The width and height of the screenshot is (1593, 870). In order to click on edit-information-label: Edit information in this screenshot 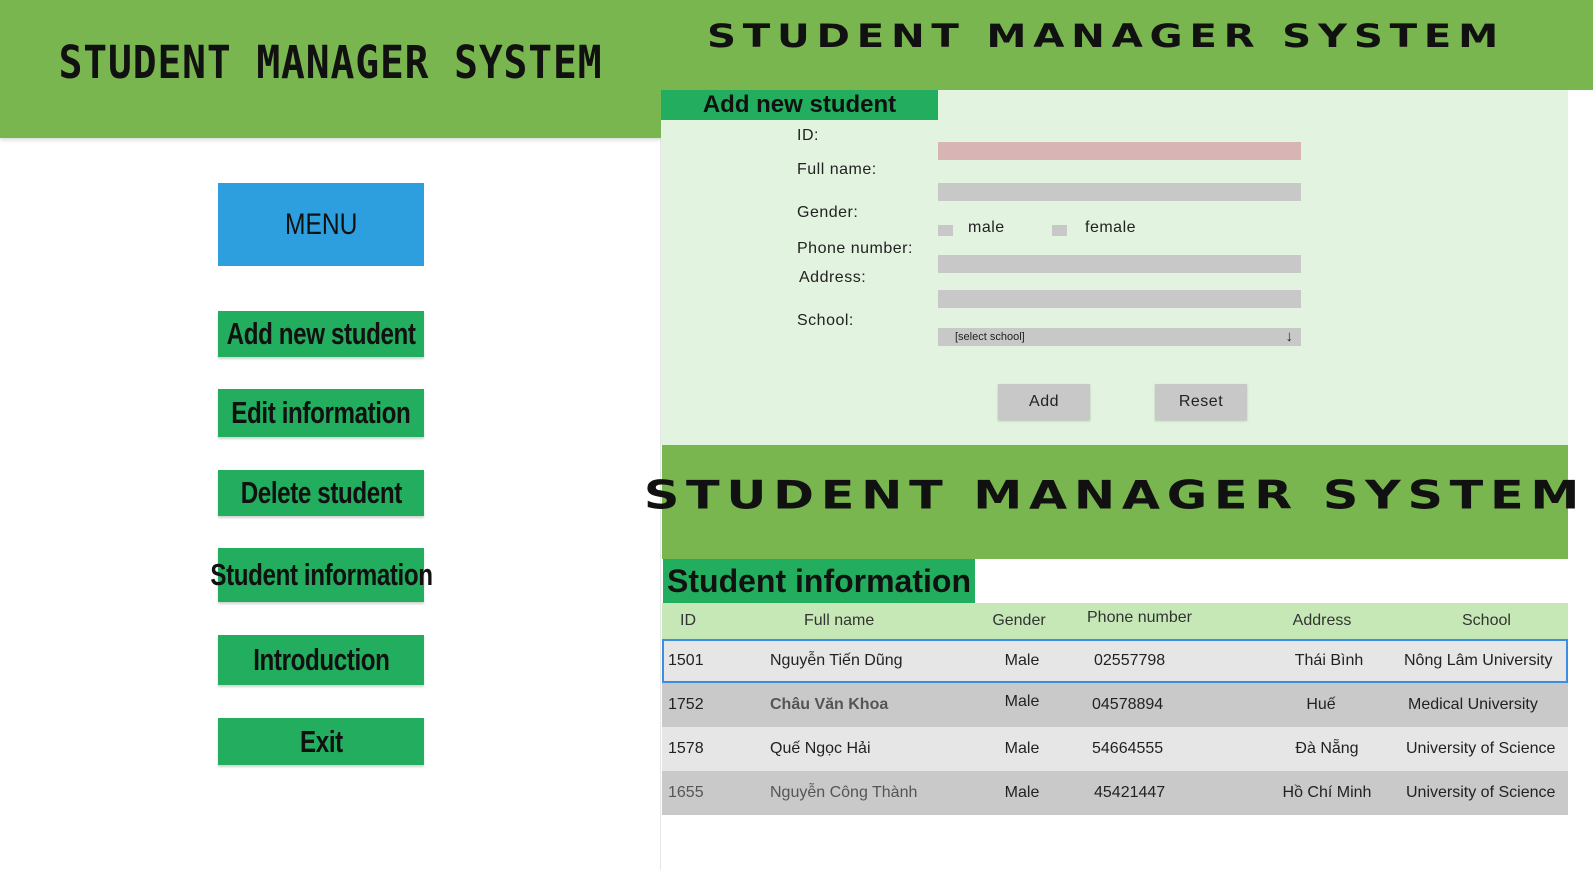, I will do `click(321, 412)`.